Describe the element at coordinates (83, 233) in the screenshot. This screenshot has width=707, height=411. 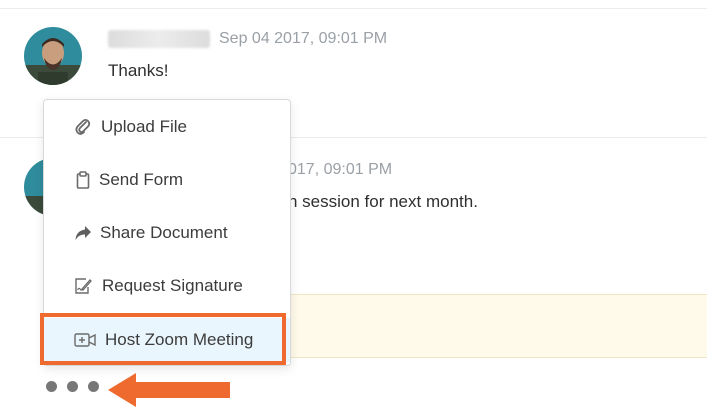
I see `share-arrow-icon` at that location.